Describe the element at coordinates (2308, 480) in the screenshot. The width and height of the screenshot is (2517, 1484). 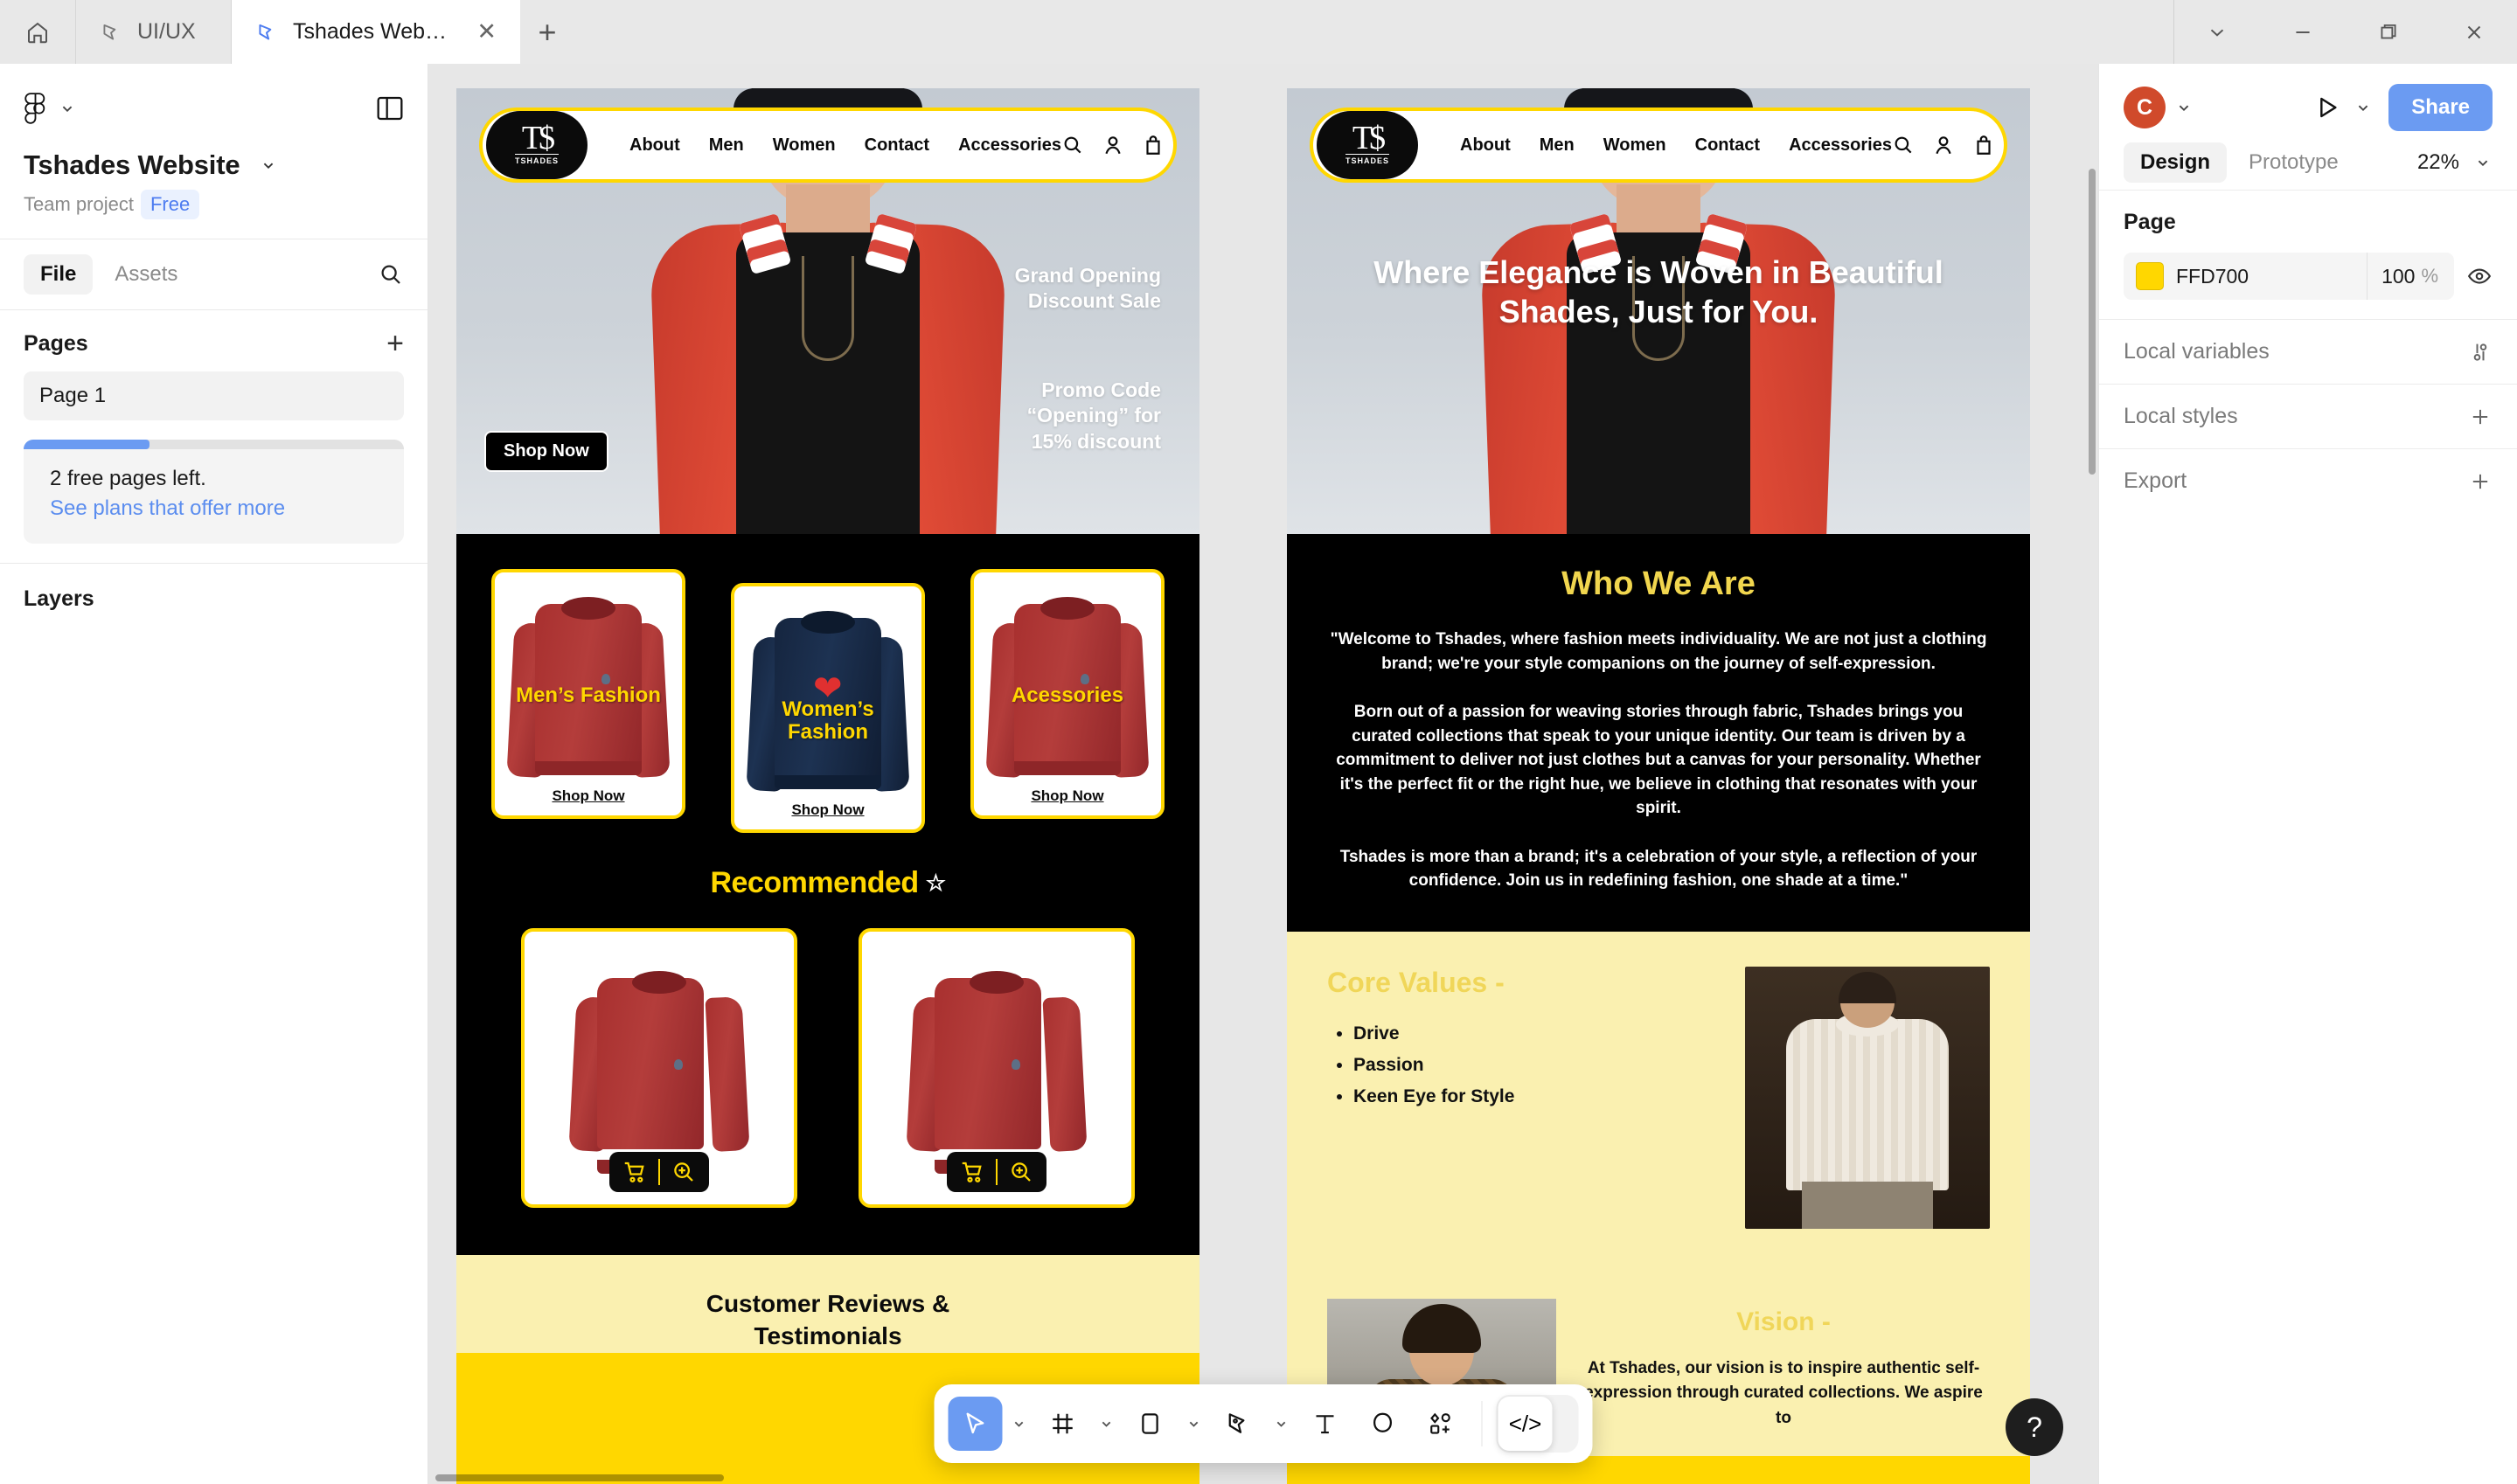
I see `export-section: Export` at that location.